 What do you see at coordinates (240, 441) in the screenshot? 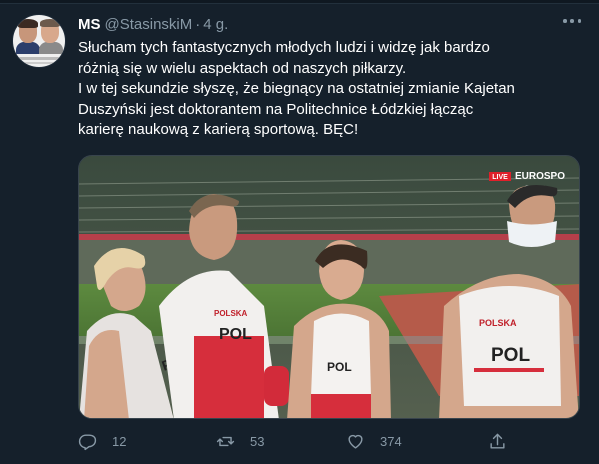
I see `retweet-button: 53` at bounding box center [240, 441].